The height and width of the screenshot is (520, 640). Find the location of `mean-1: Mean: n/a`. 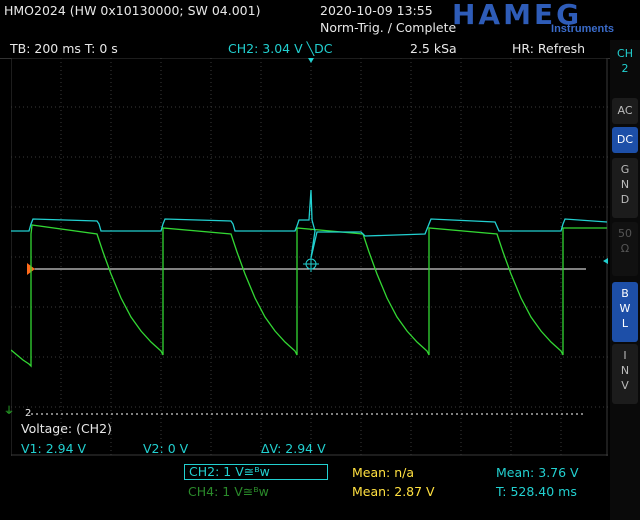

mean-1: Mean: n/a is located at coordinates (383, 472).